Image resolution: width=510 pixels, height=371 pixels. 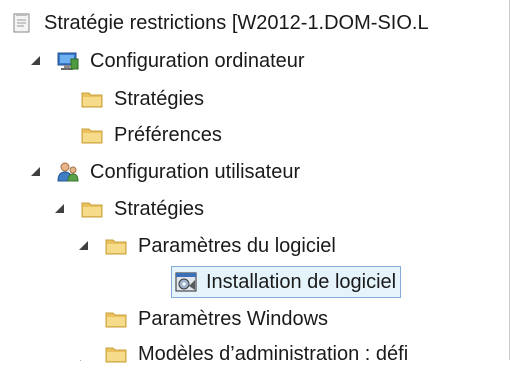 I want to click on tree-node-admin-templates: Modèles d’administration : défi, so click(x=243, y=354).